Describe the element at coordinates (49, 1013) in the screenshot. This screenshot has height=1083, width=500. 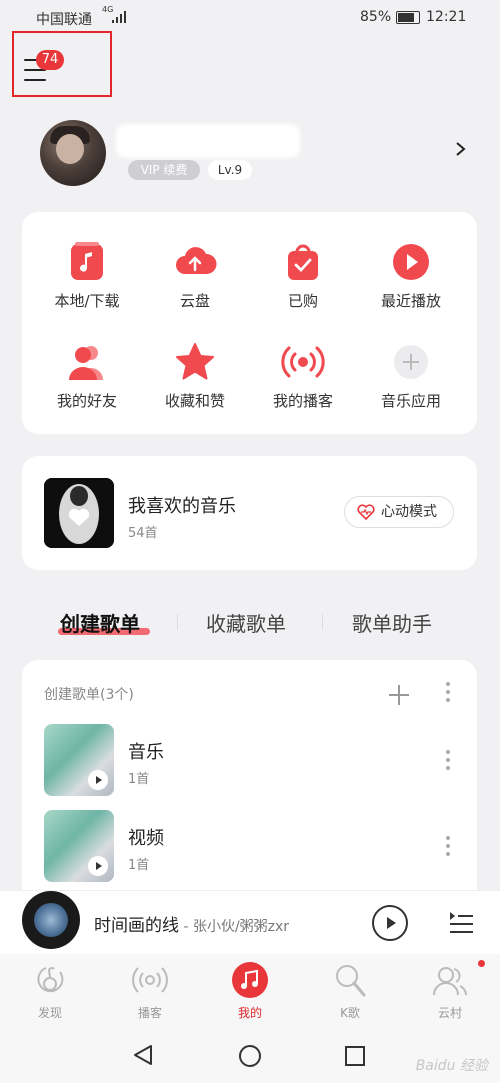
I see `nav-label: 发现` at that location.